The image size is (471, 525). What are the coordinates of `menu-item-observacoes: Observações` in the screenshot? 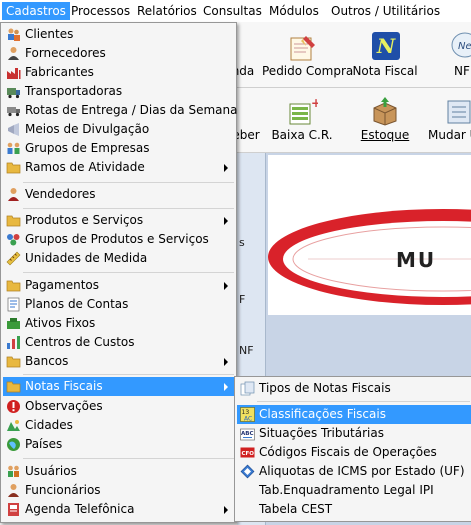 It's located at (118, 406).